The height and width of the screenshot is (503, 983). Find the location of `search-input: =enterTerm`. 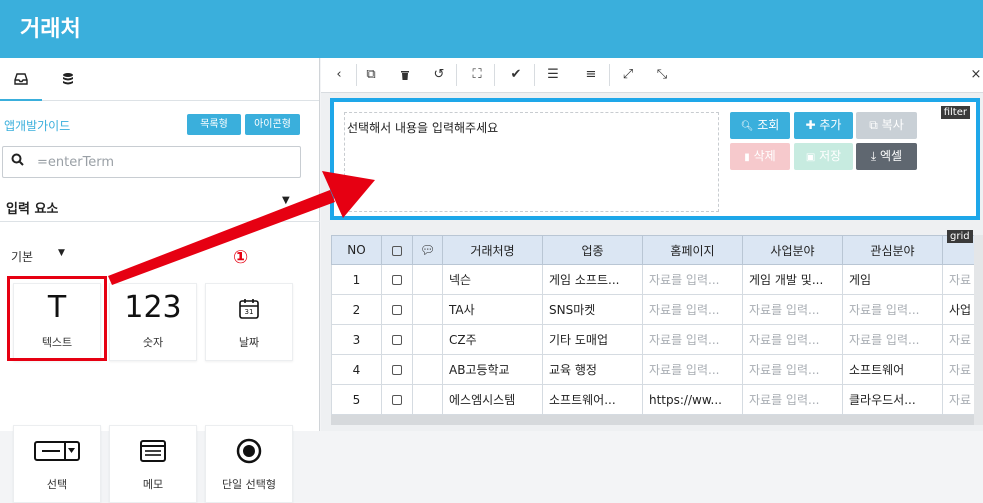

search-input: =enterTerm is located at coordinates (75, 162).